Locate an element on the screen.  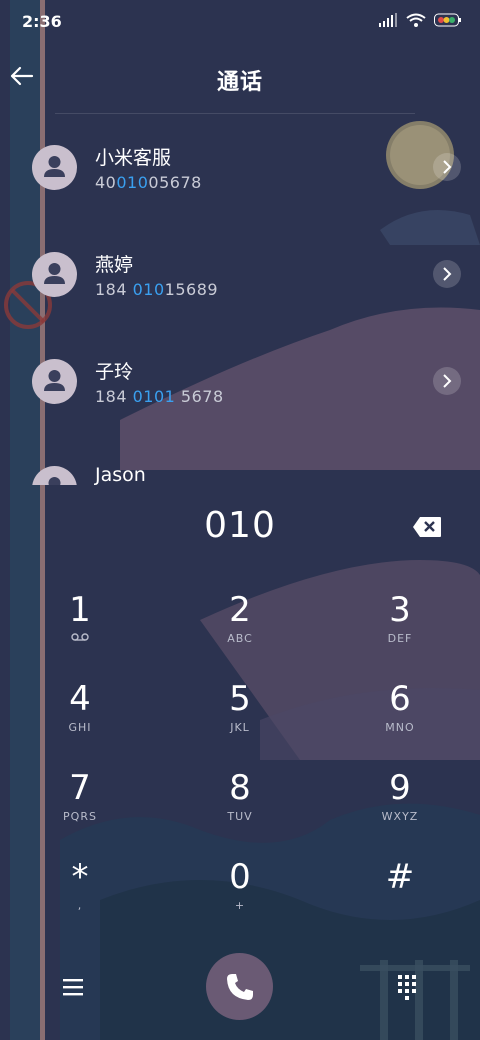
contact-row: Jason is located at coordinates (240, 460).